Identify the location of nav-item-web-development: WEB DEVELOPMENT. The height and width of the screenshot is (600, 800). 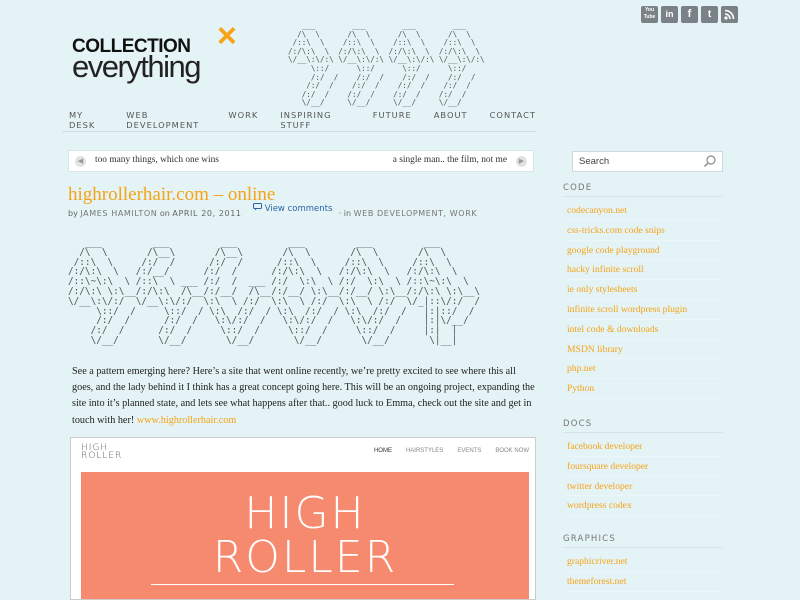
(166, 120).